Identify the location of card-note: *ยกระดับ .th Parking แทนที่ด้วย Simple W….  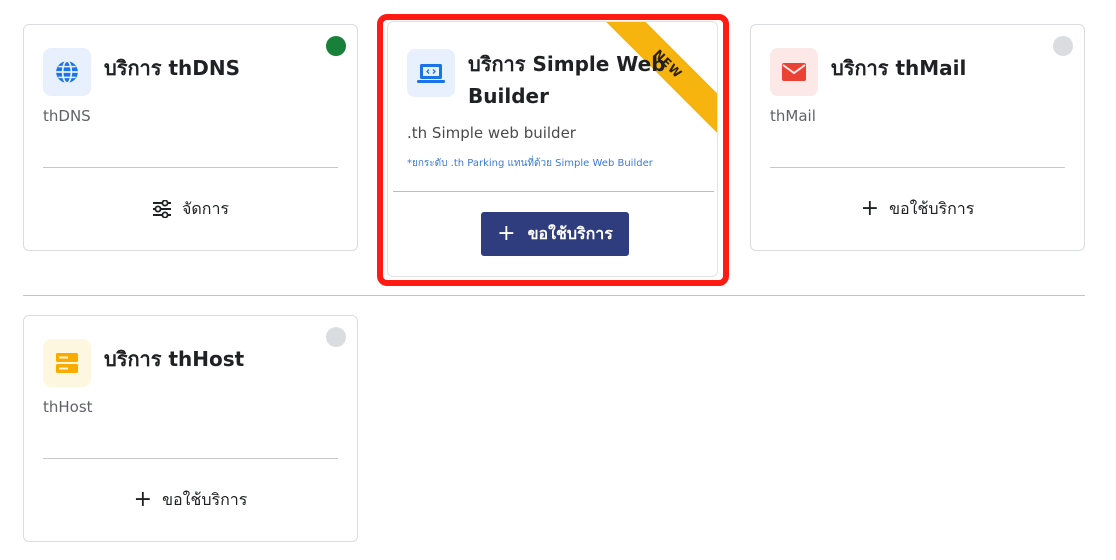
(530, 163).